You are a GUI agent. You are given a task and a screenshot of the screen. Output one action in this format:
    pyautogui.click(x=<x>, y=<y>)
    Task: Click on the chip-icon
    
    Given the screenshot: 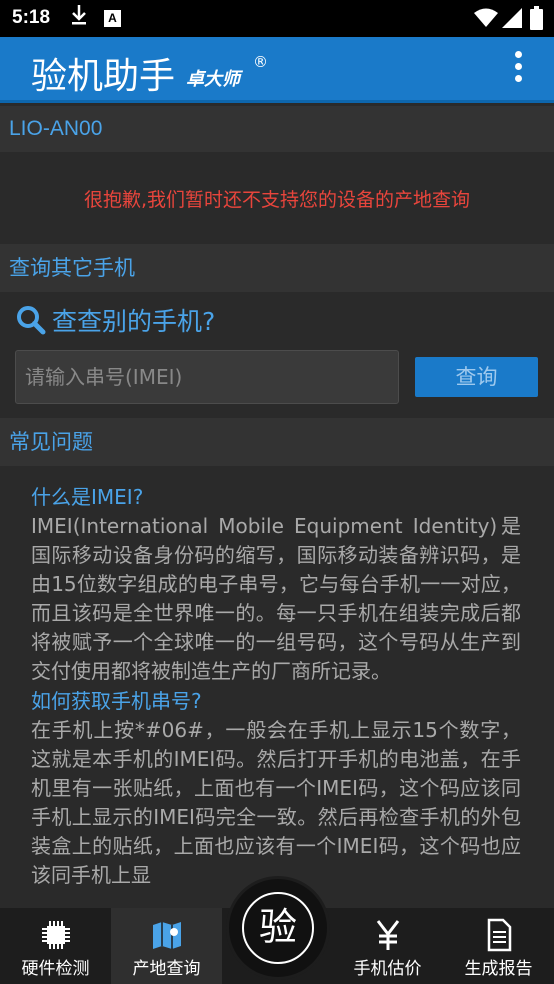 What is the action you would take?
    pyautogui.click(x=55, y=935)
    